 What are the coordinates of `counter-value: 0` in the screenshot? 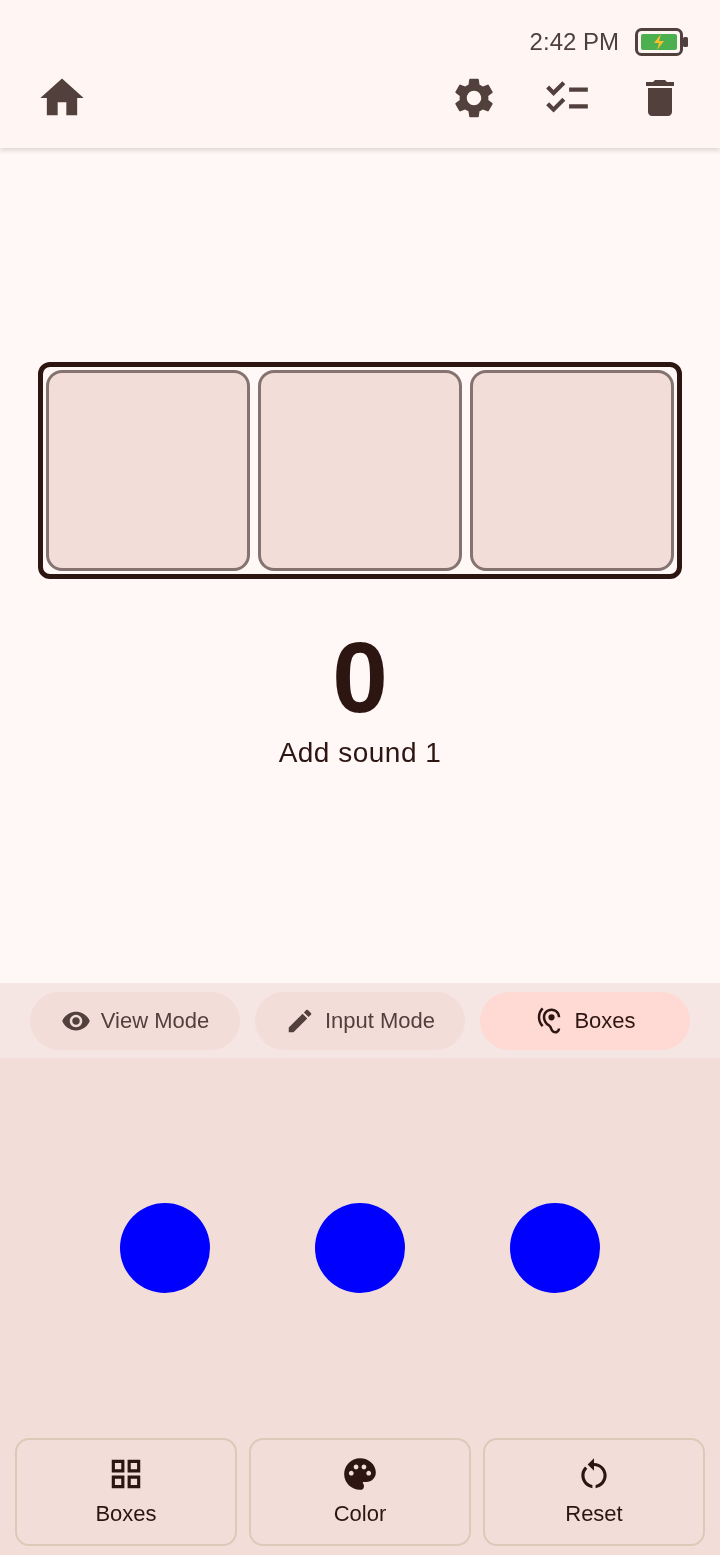 It's located at (360, 677).